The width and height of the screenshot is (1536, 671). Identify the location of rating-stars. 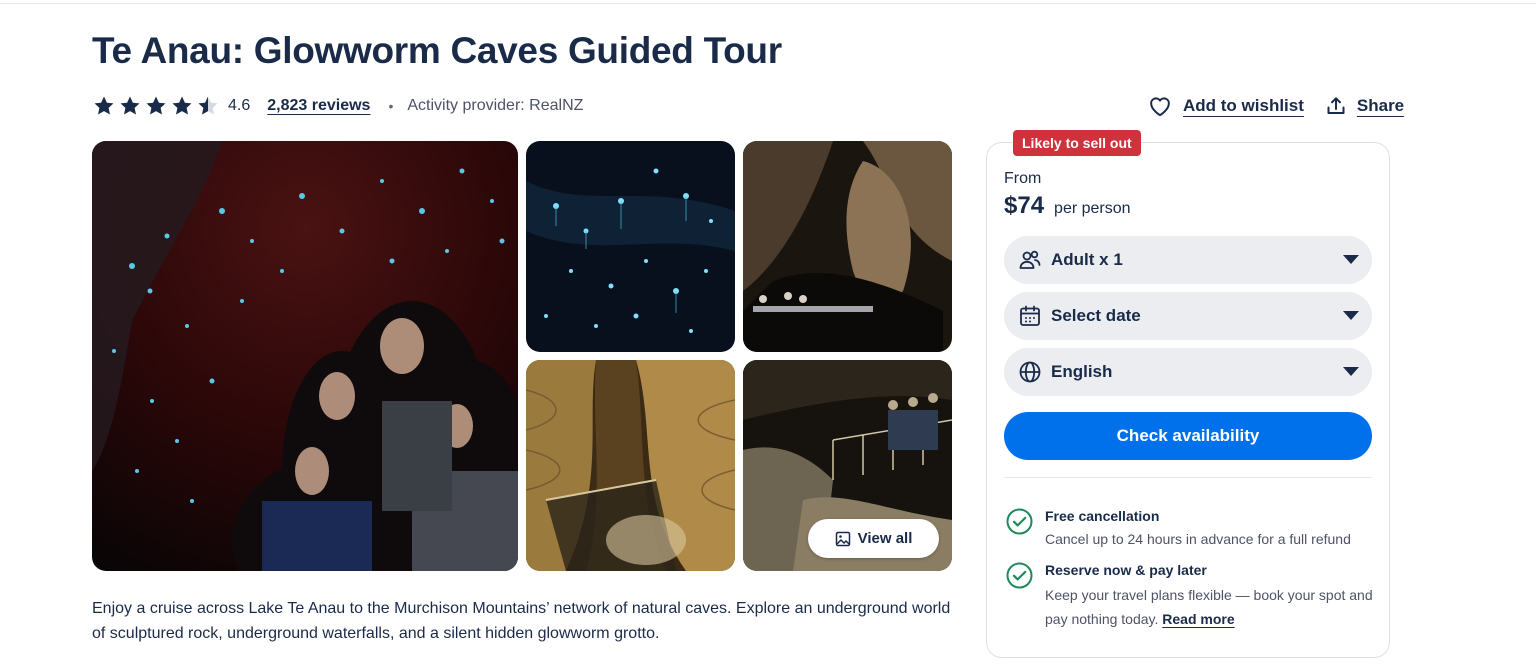
(156, 106).